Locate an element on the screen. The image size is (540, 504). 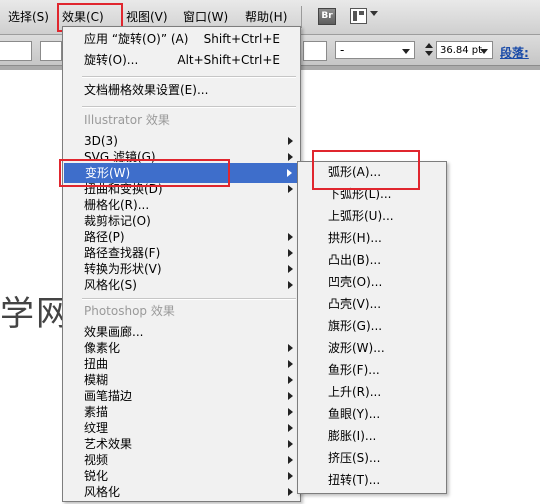
menu-help: 帮助(H) is located at coordinates (266, 17).